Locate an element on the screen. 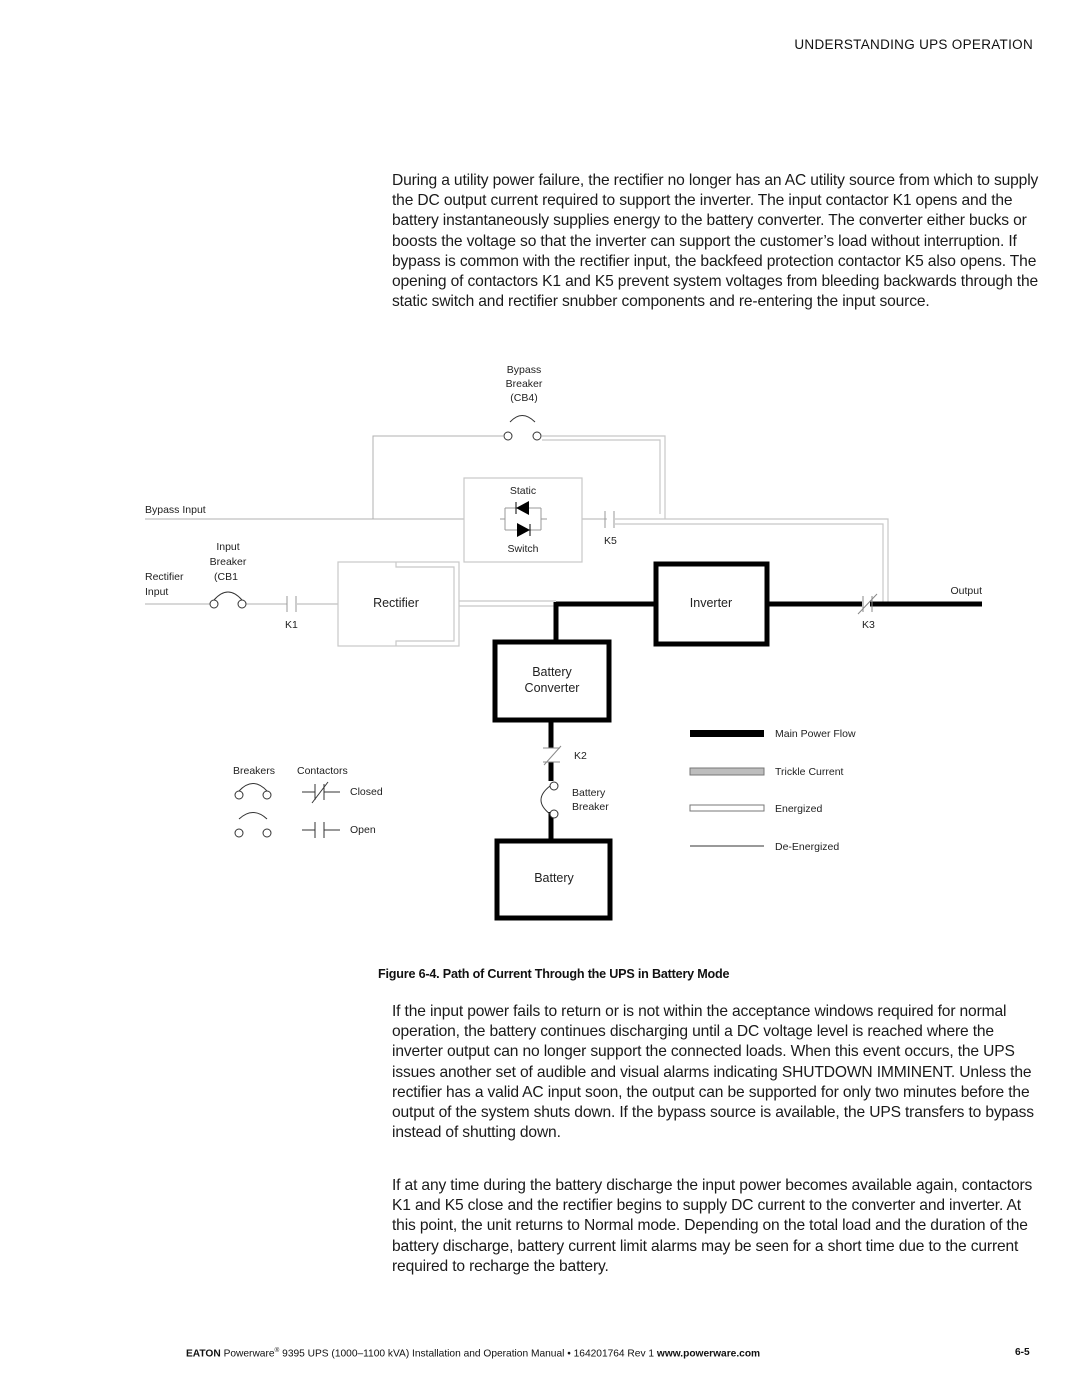 The height and width of the screenshot is (1397, 1080). battery-converter-block: Battery Converter is located at coordinates (552, 681).